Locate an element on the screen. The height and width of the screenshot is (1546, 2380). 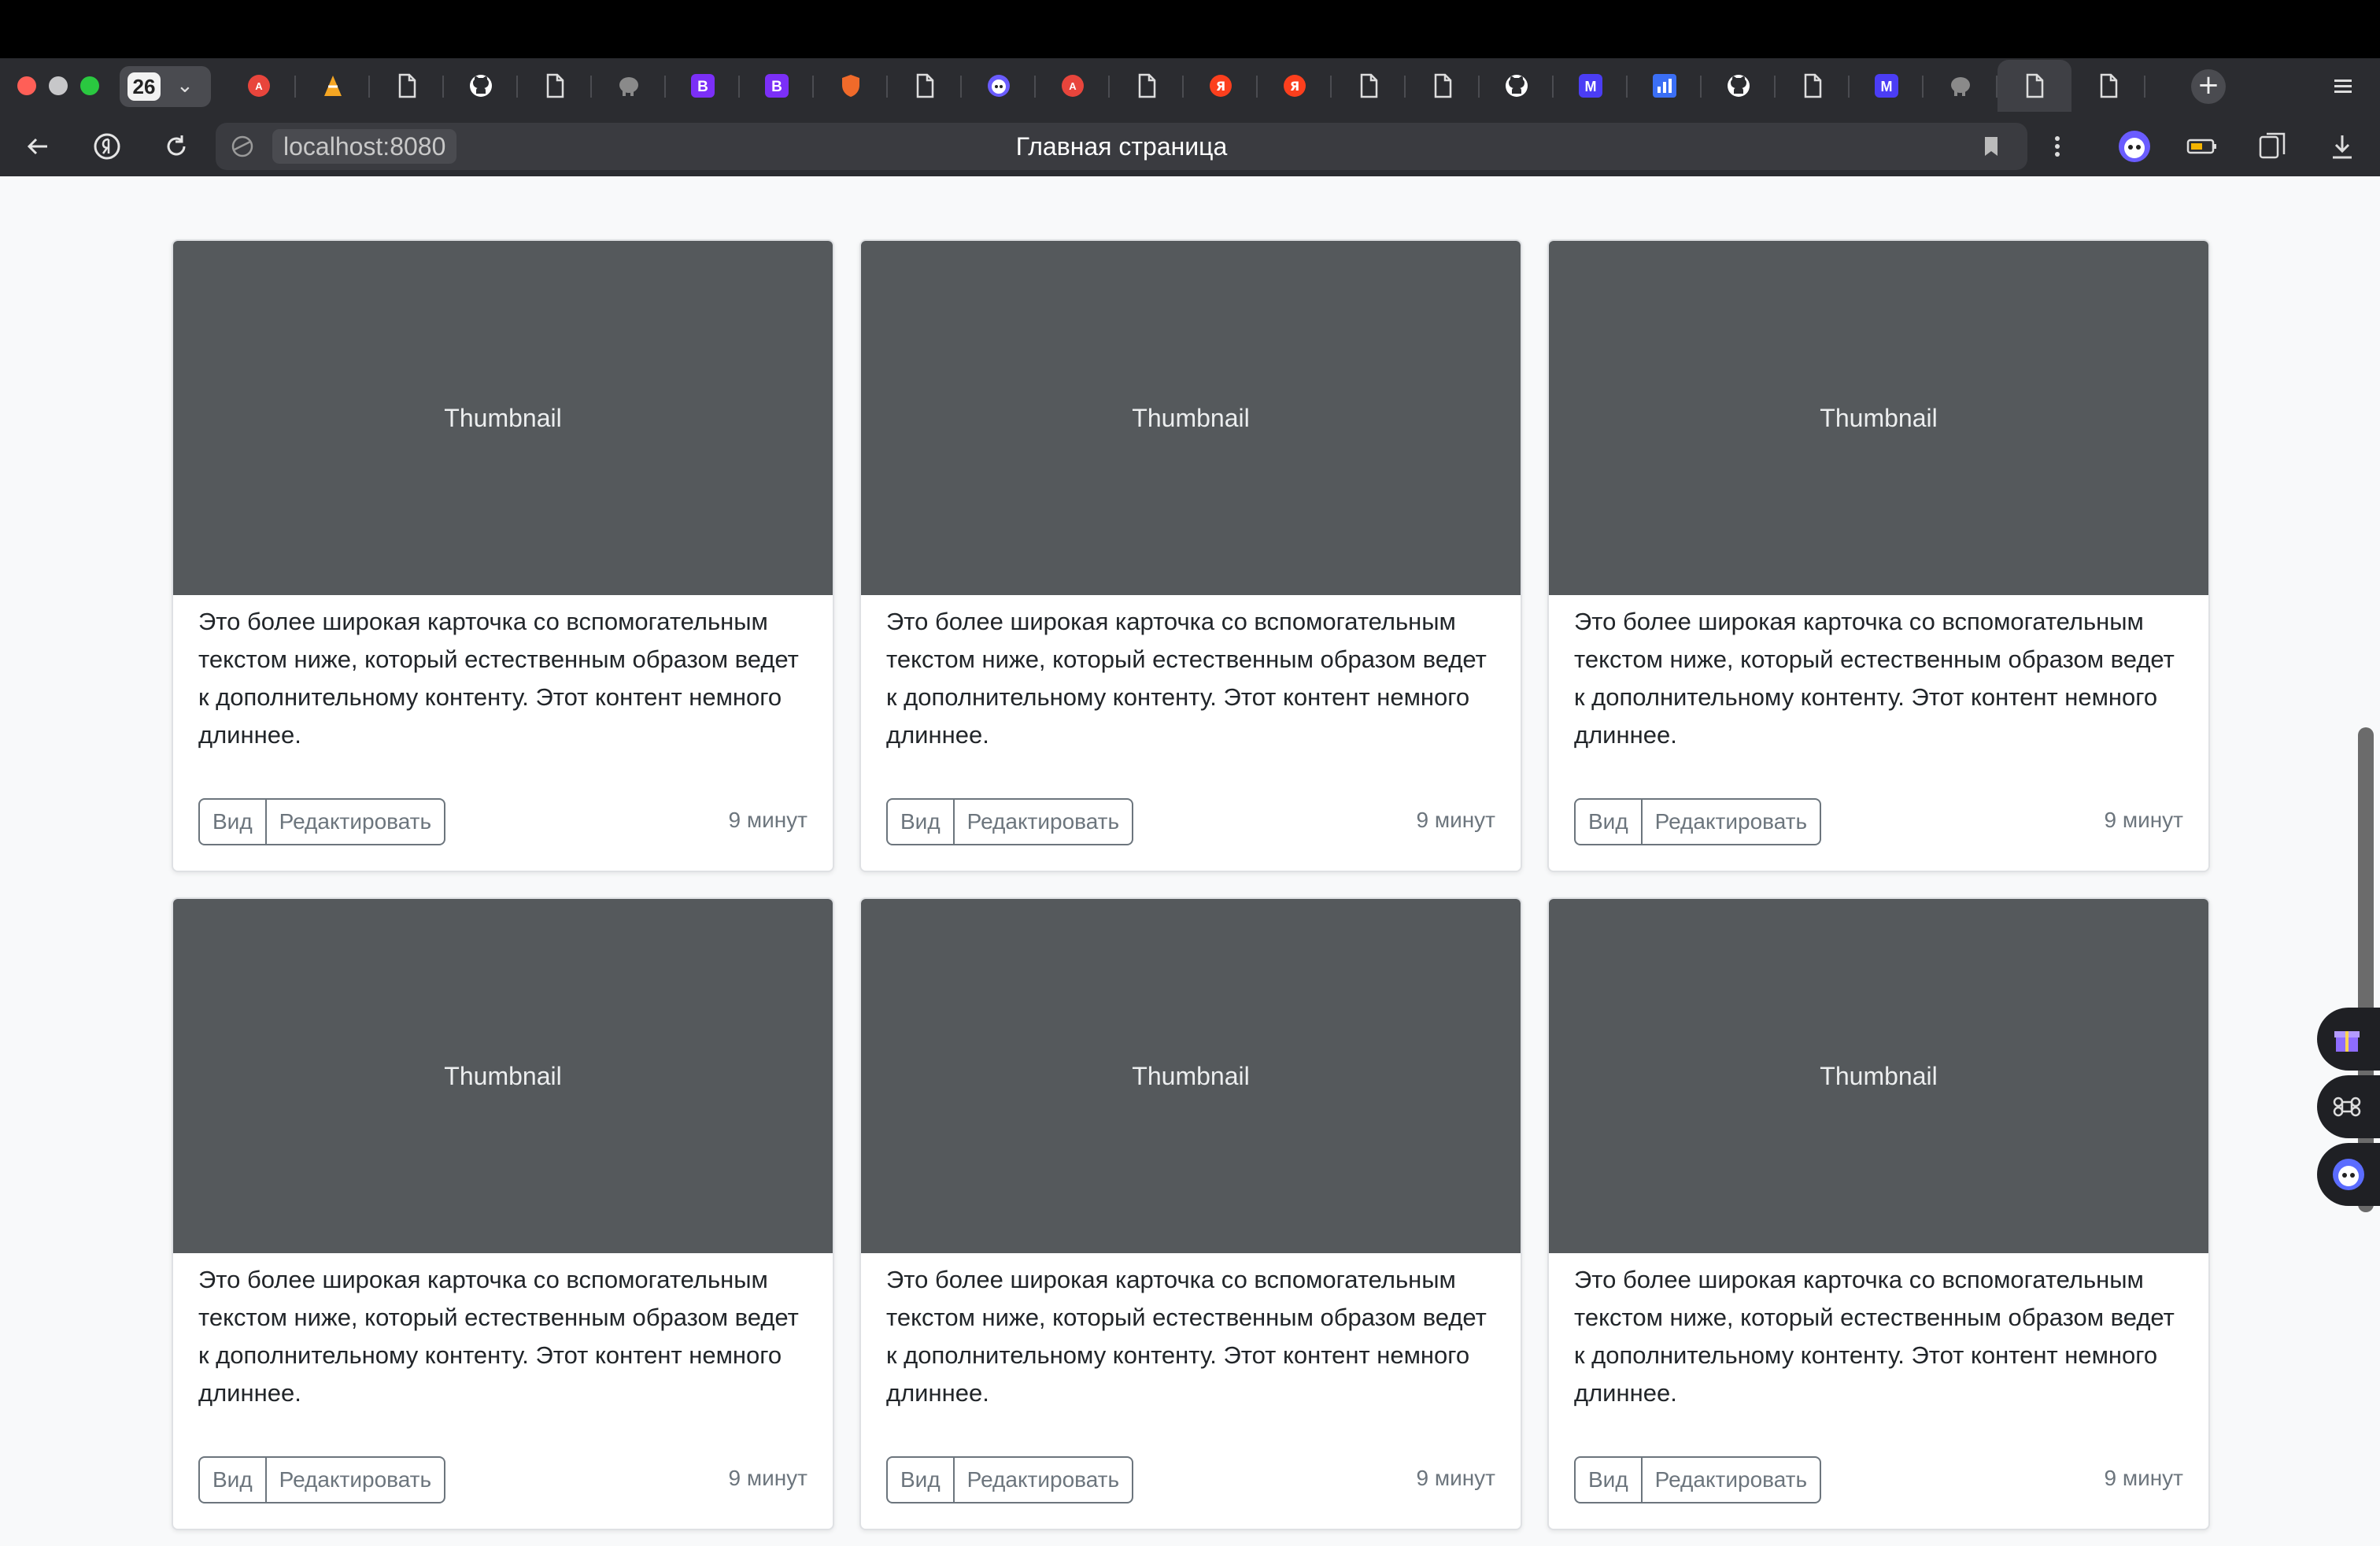
more-options-icon is located at coordinates (2057, 146).